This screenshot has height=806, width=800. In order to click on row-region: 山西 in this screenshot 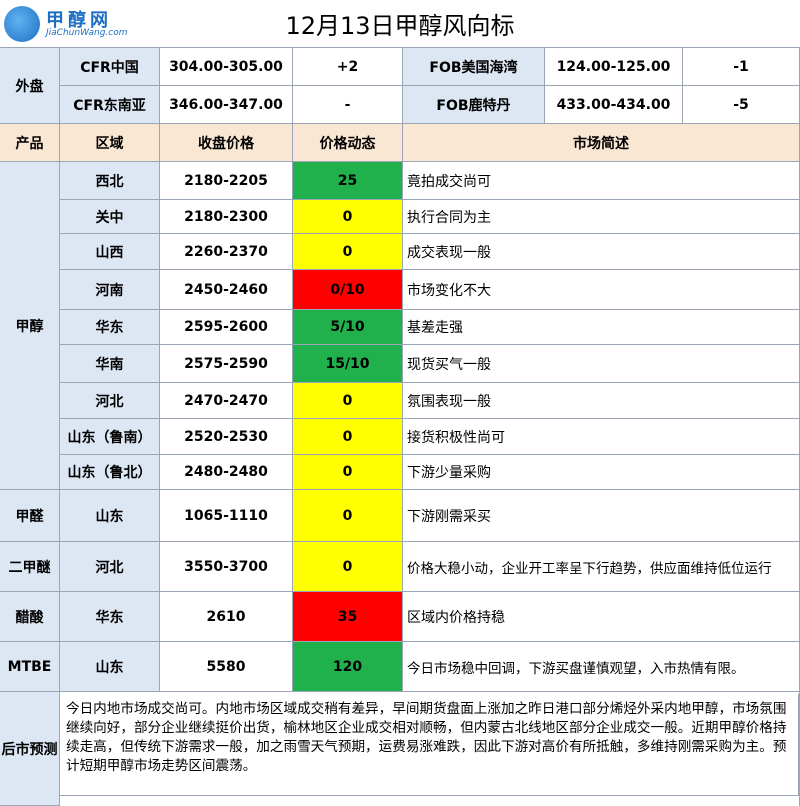, I will do `click(110, 252)`.